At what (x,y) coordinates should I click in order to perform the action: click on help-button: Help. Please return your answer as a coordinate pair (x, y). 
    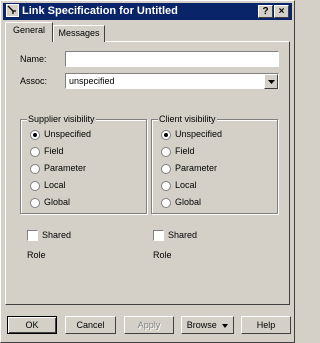
    Looking at the image, I should click on (266, 325).